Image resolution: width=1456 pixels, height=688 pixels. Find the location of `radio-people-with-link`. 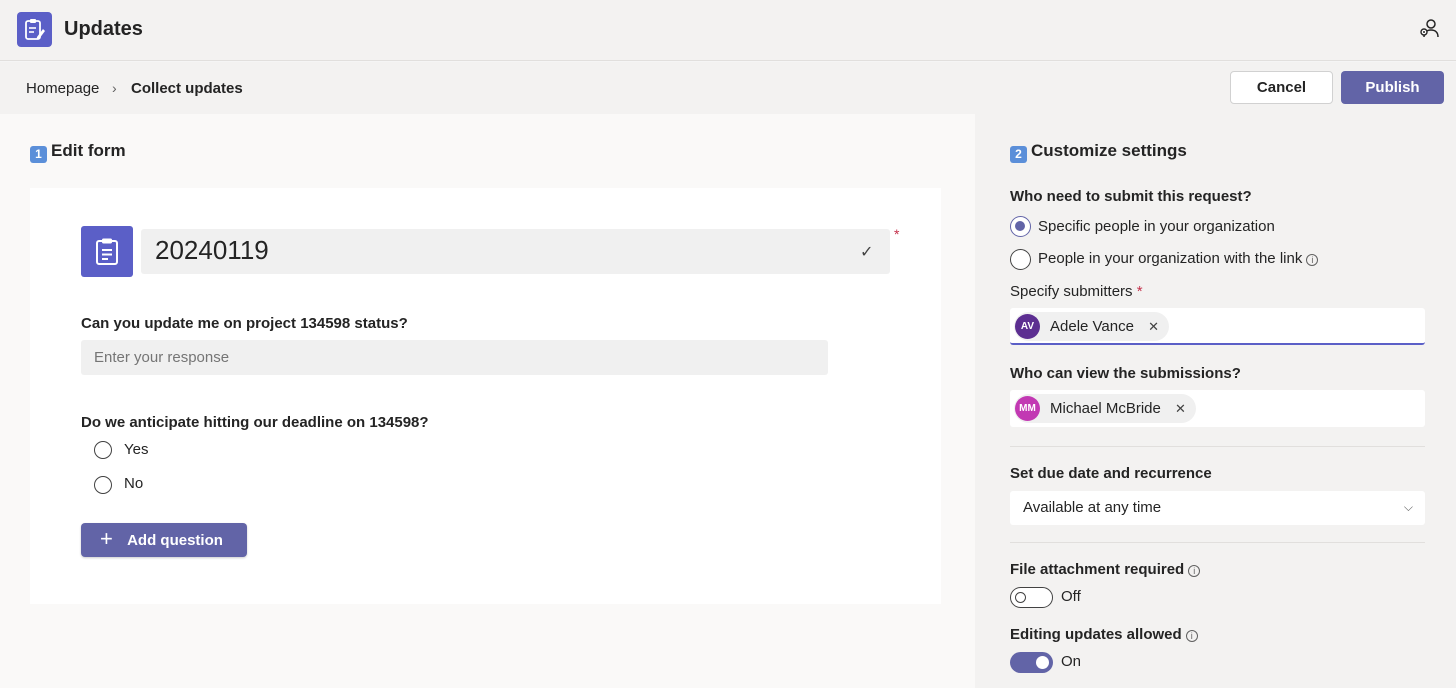

radio-people-with-link is located at coordinates (1020, 259).